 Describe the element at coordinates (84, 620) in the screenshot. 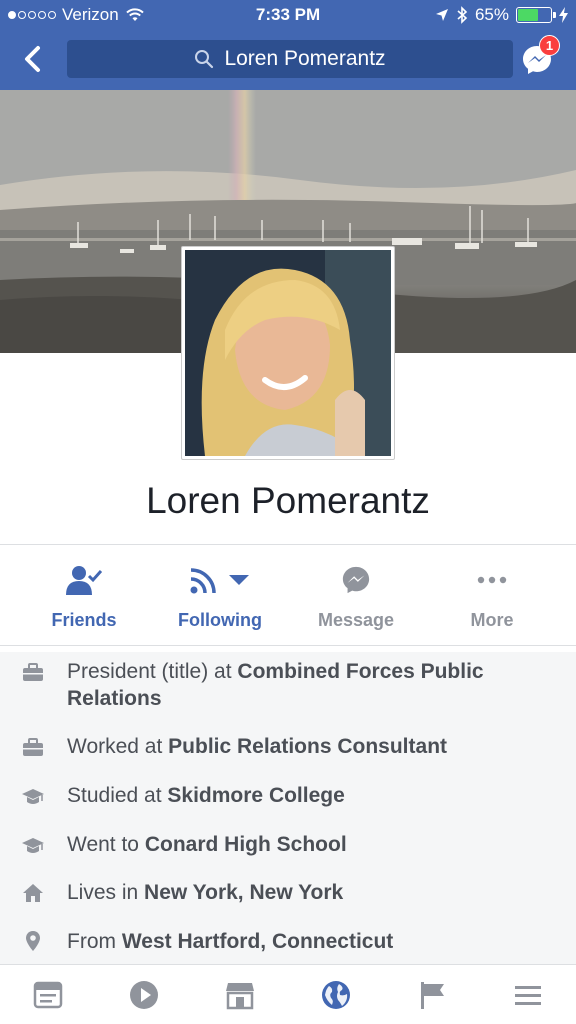

I see `friends-label: Friends` at that location.